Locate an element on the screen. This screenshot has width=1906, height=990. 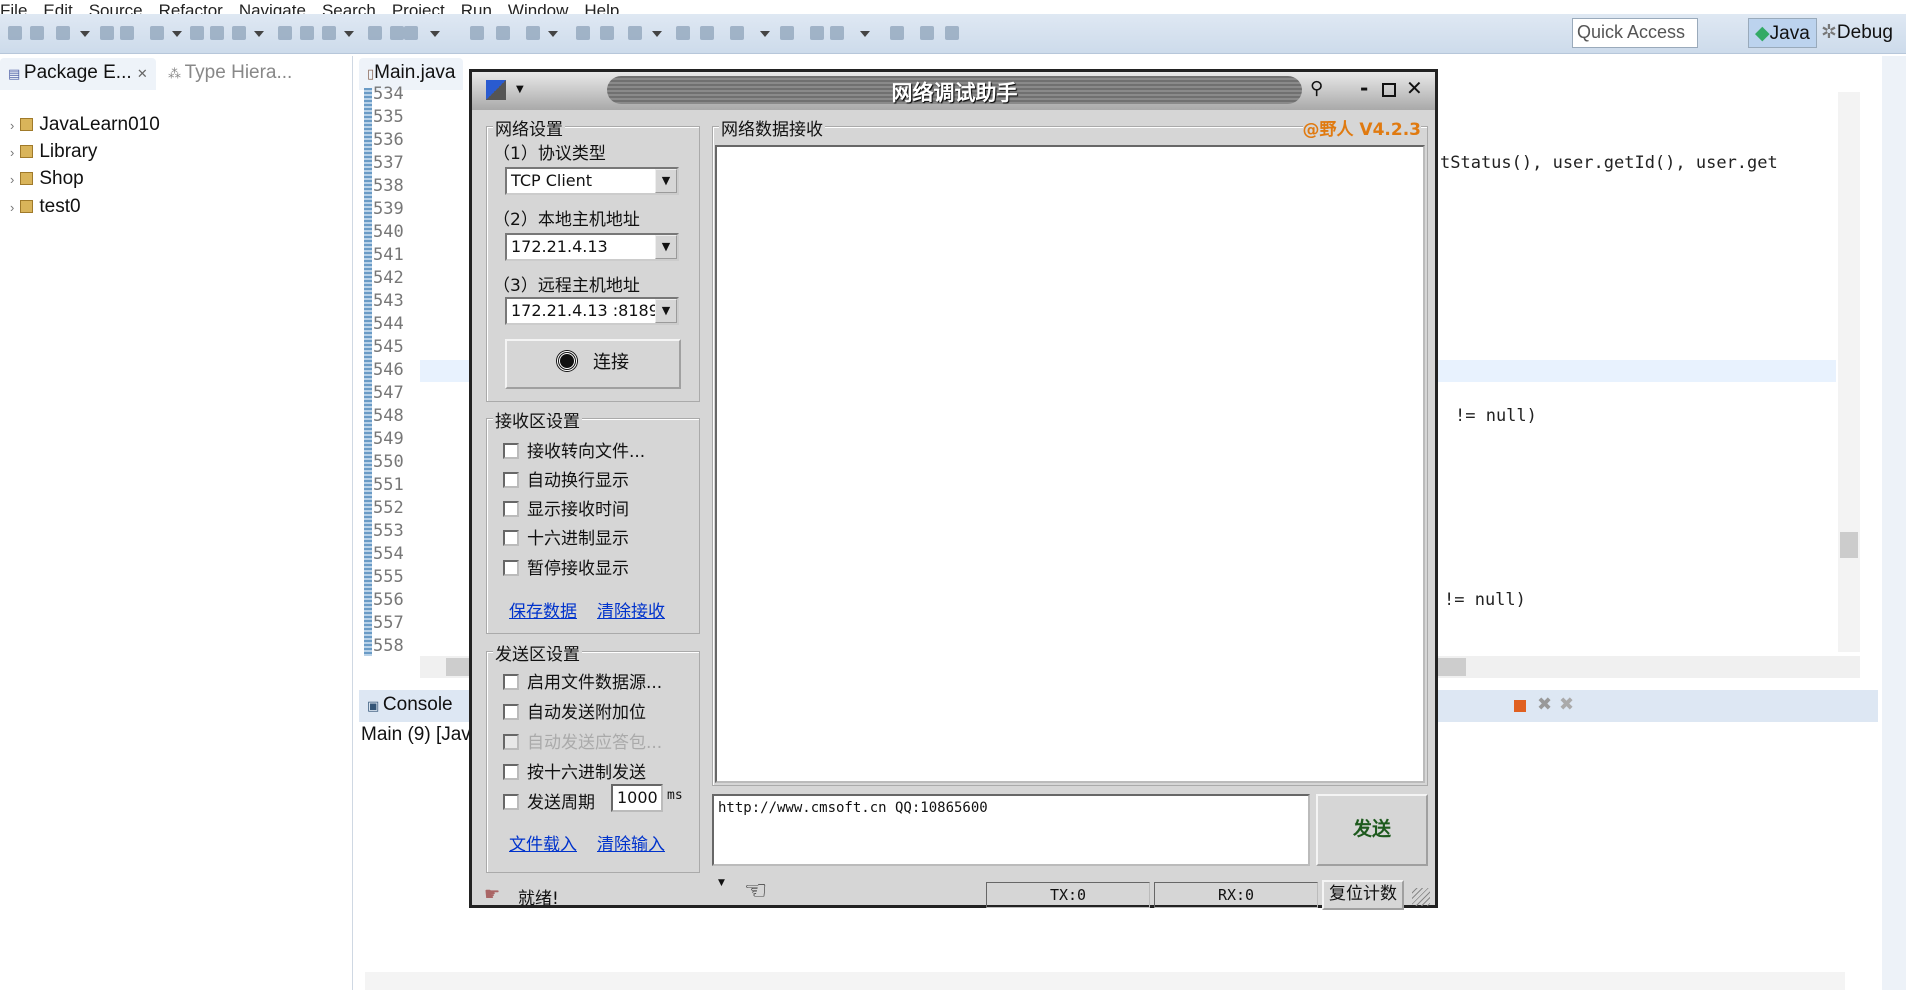
connect-button: 连接 is located at coordinates (593, 364).